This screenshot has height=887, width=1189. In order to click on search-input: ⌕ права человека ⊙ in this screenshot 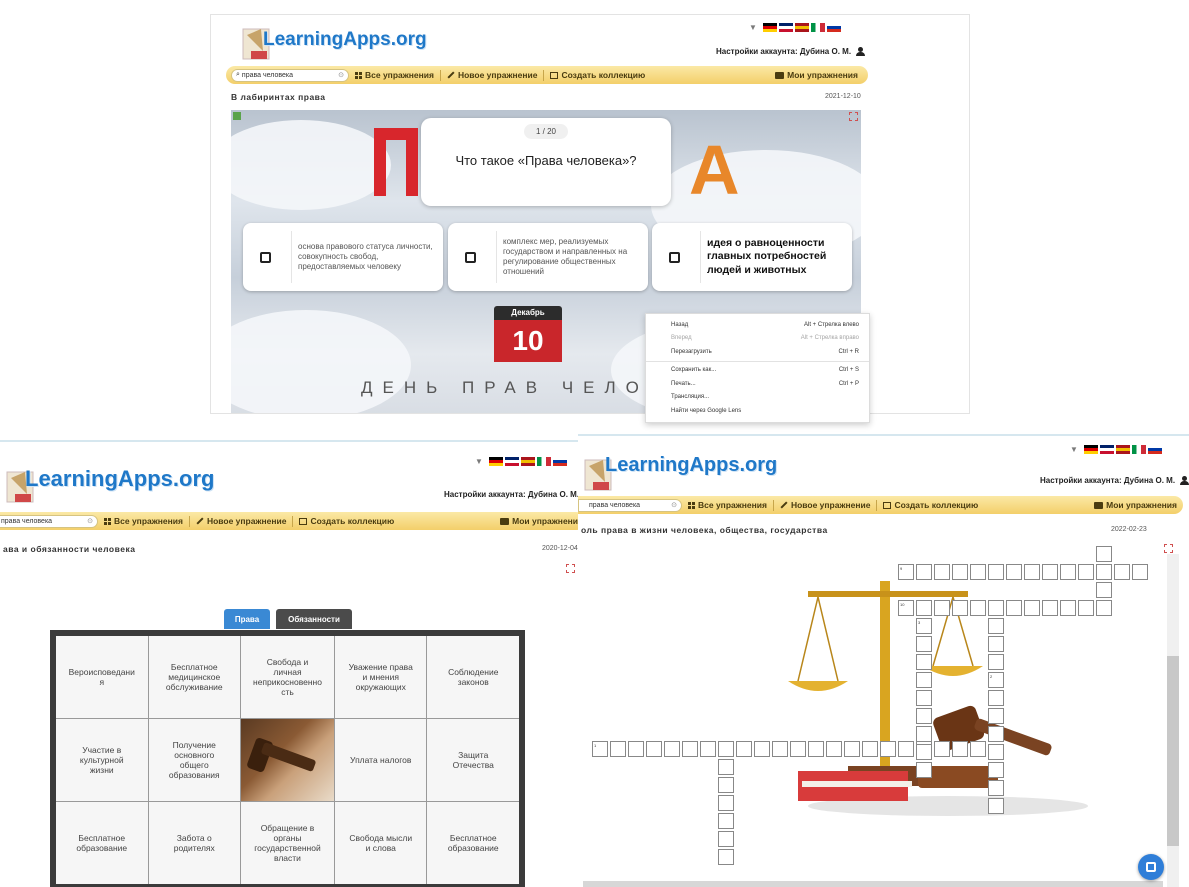, I will do `click(290, 75)`.